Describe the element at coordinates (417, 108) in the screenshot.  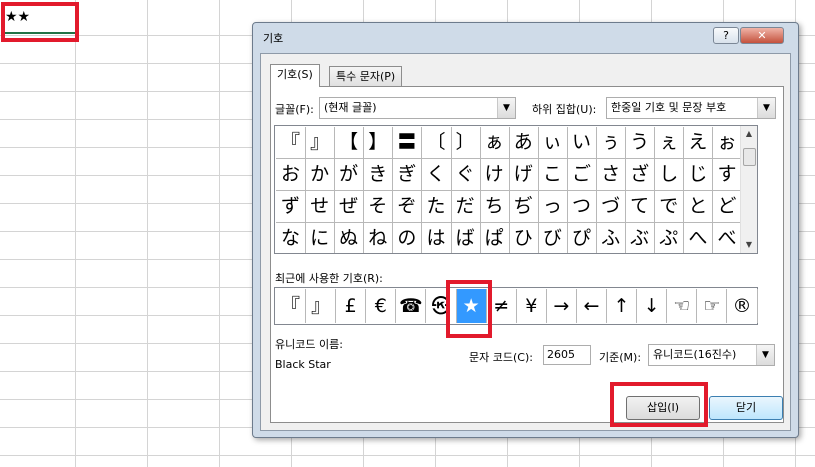
I see `font-dropdown: (현재 글꼴) ▼` at that location.